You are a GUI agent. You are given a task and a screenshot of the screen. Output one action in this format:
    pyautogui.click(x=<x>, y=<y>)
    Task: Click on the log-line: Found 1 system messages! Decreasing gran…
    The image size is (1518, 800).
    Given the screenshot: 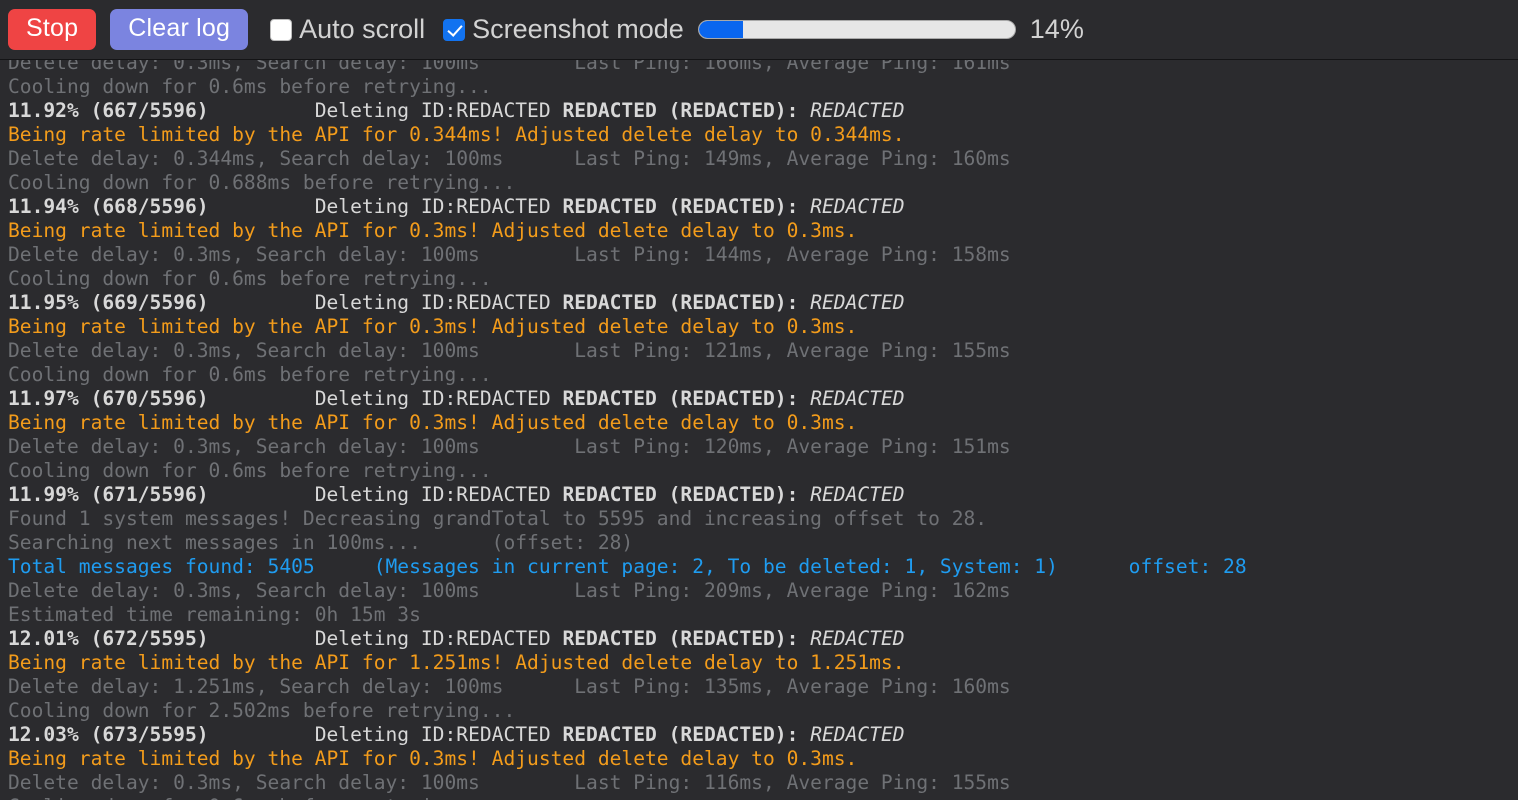 What is the action you would take?
    pyautogui.click(x=498, y=518)
    